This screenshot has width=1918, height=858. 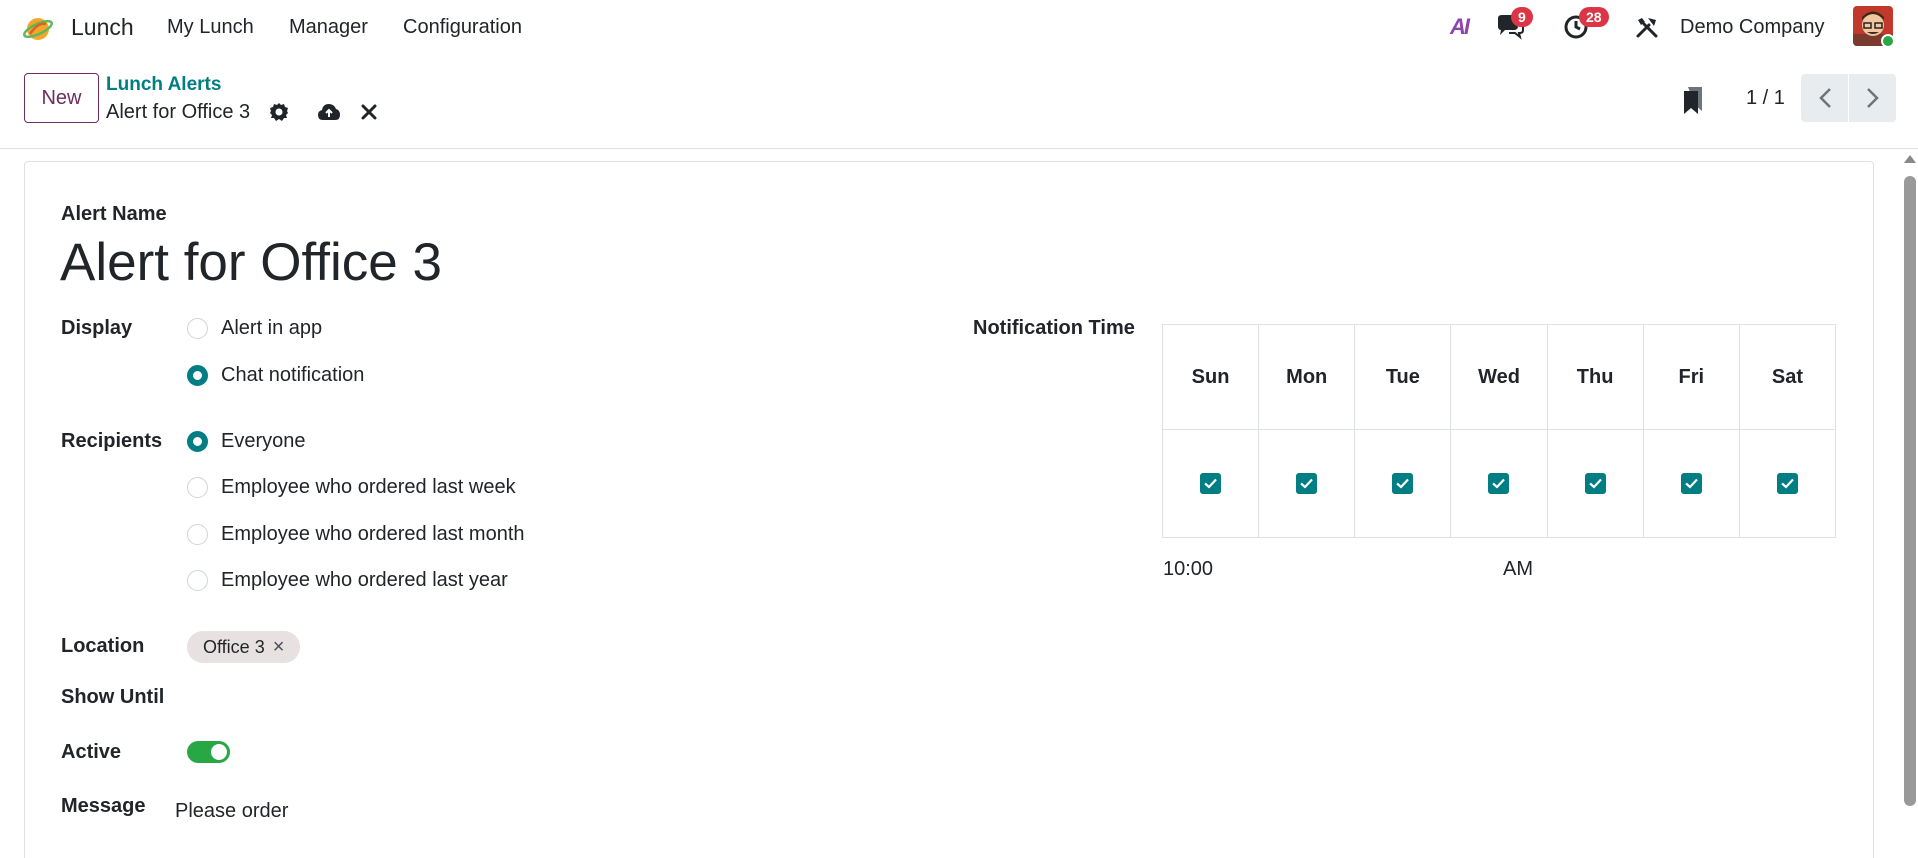 I want to click on recipients-option-last-month: Employee who ordered last month, so click(x=356, y=534).